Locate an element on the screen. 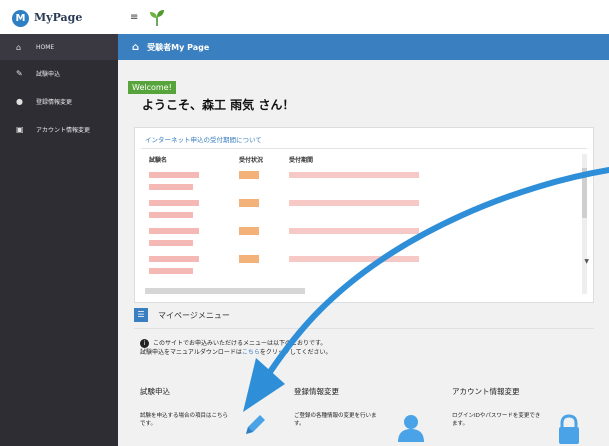 The image size is (609, 446). notice-line: をクリックしてください。 is located at coordinates (295, 352).